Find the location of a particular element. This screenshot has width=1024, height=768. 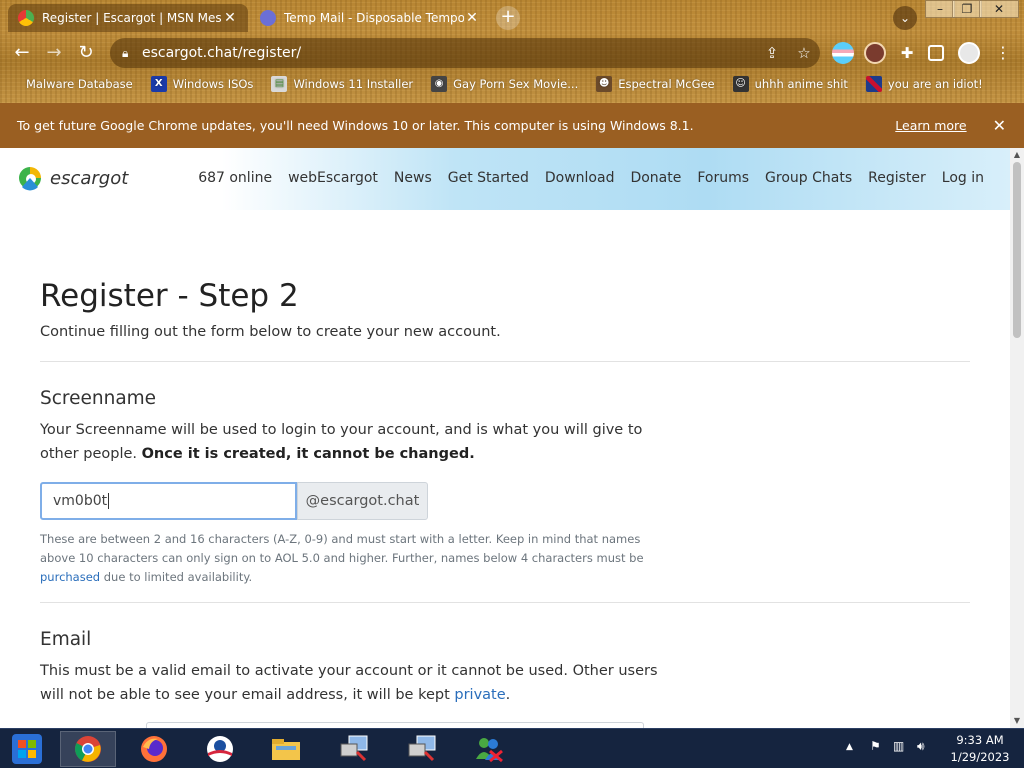

site-favicon-icon: ☻ is located at coordinates (604, 84).